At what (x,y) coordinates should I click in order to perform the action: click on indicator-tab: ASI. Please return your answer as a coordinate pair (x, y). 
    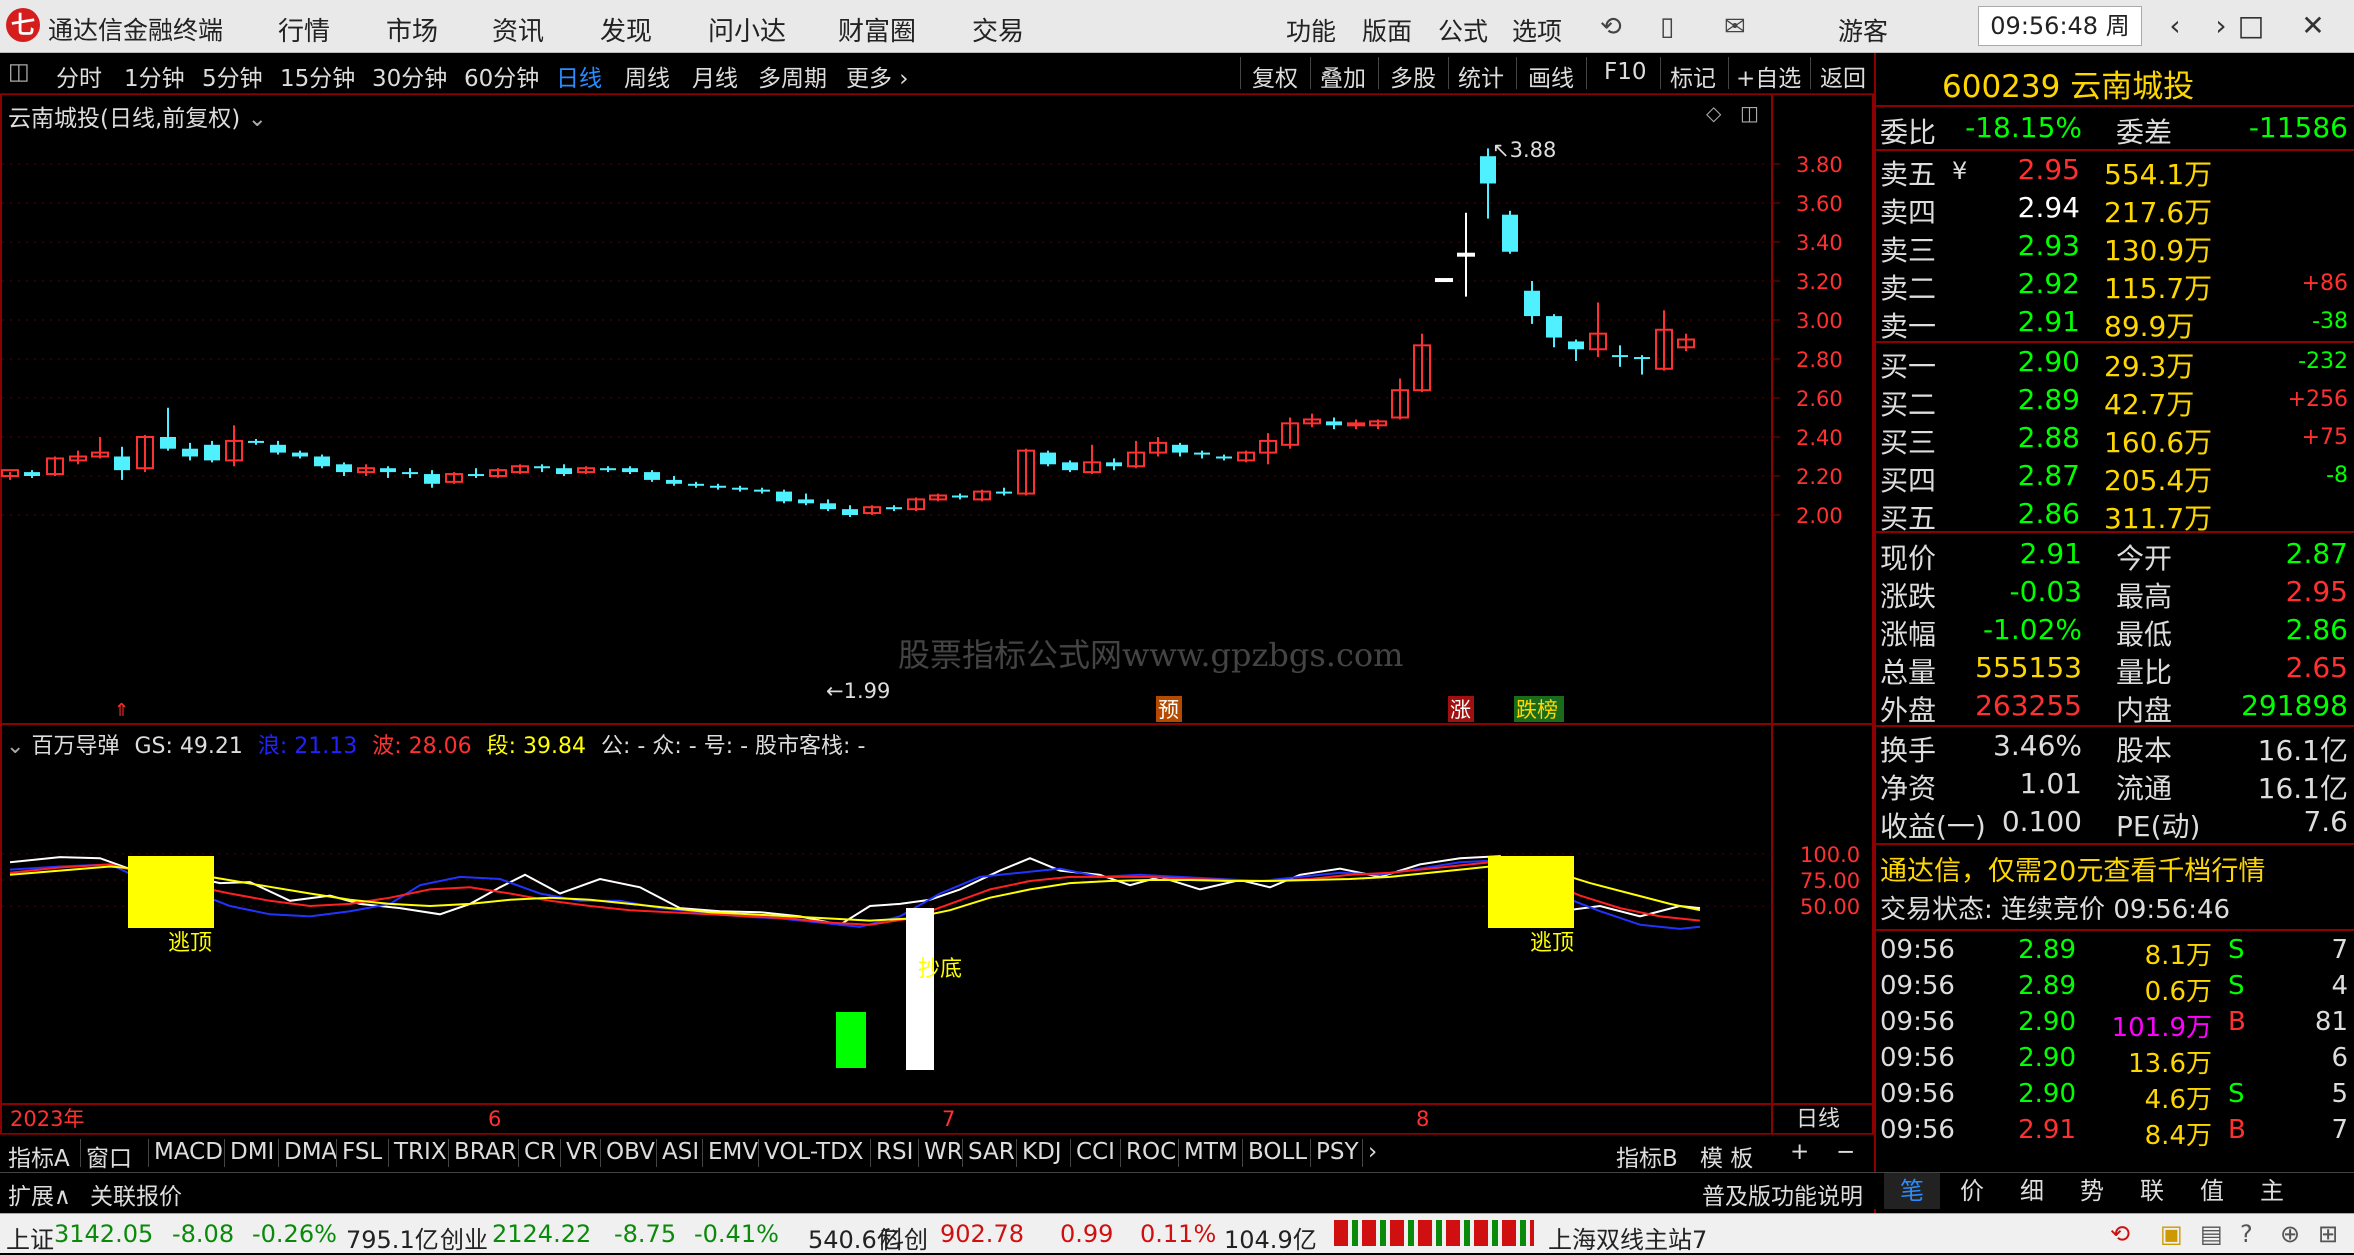
    Looking at the image, I should click on (680, 1152).